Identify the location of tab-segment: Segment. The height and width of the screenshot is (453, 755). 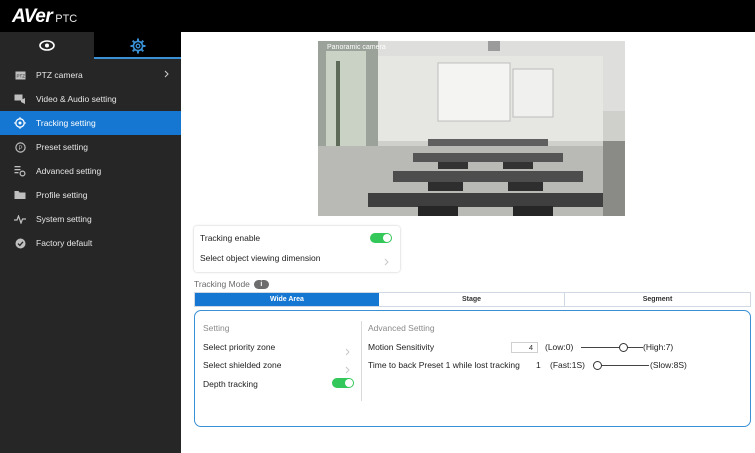
(657, 299).